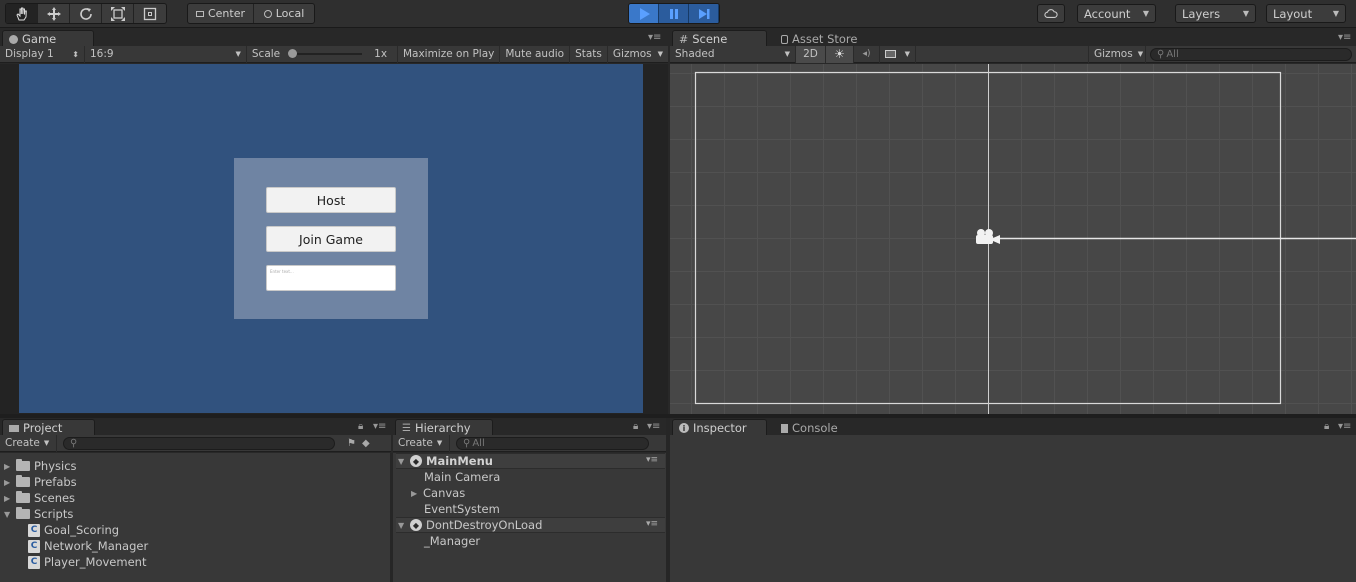 This screenshot has height=582, width=1356. I want to click on scene-tabbar: # Scene Asset Store ▾≡, so click(1013, 38).